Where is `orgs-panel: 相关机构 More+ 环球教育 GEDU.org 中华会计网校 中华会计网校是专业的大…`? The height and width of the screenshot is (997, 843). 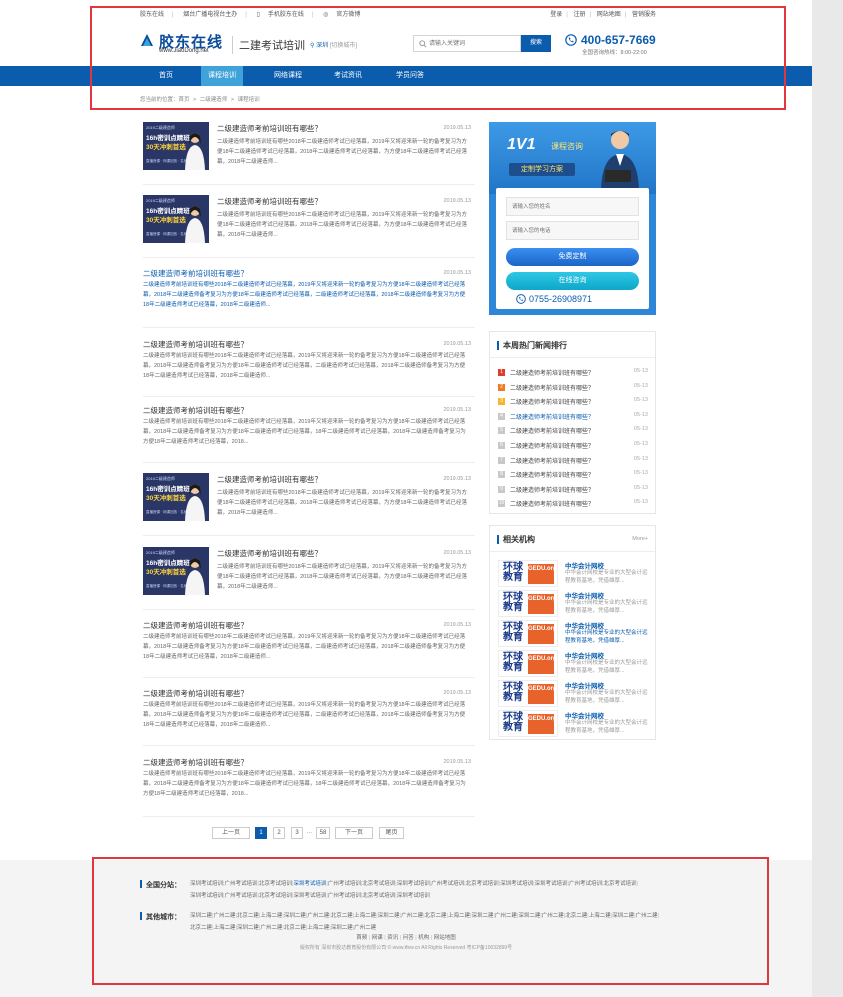
orgs-panel: 相关机构 More+ 环球教育 GEDU.org 中华会计网校 中华会计网校是专业的大… is located at coordinates (572, 632).